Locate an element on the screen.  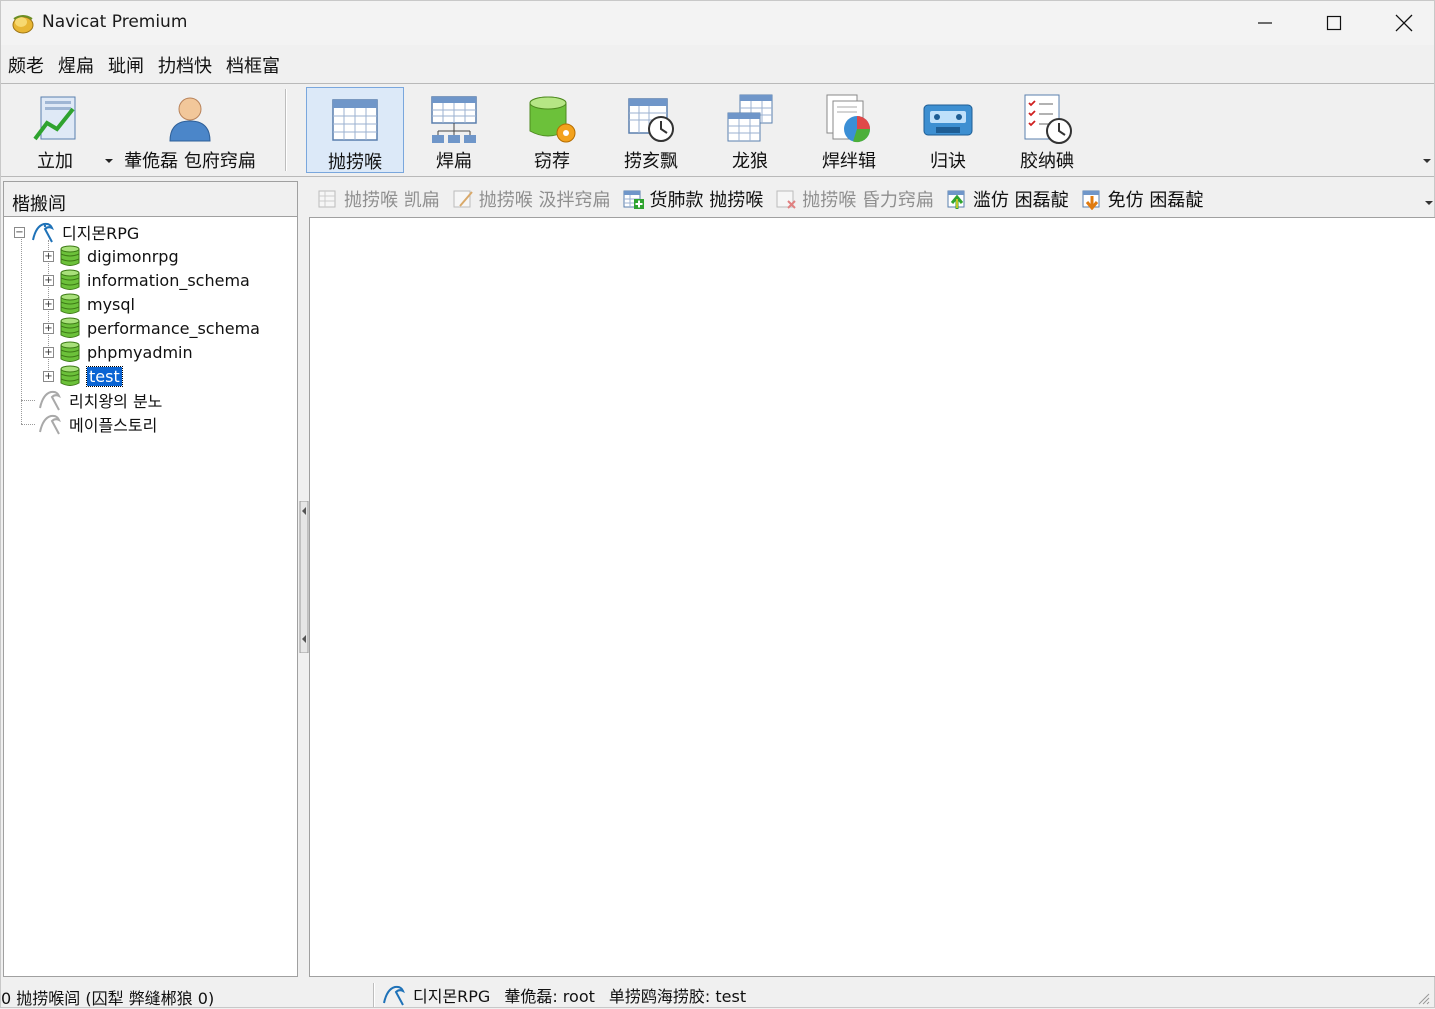
database-name: phpmyadmin is located at coordinates (140, 352).